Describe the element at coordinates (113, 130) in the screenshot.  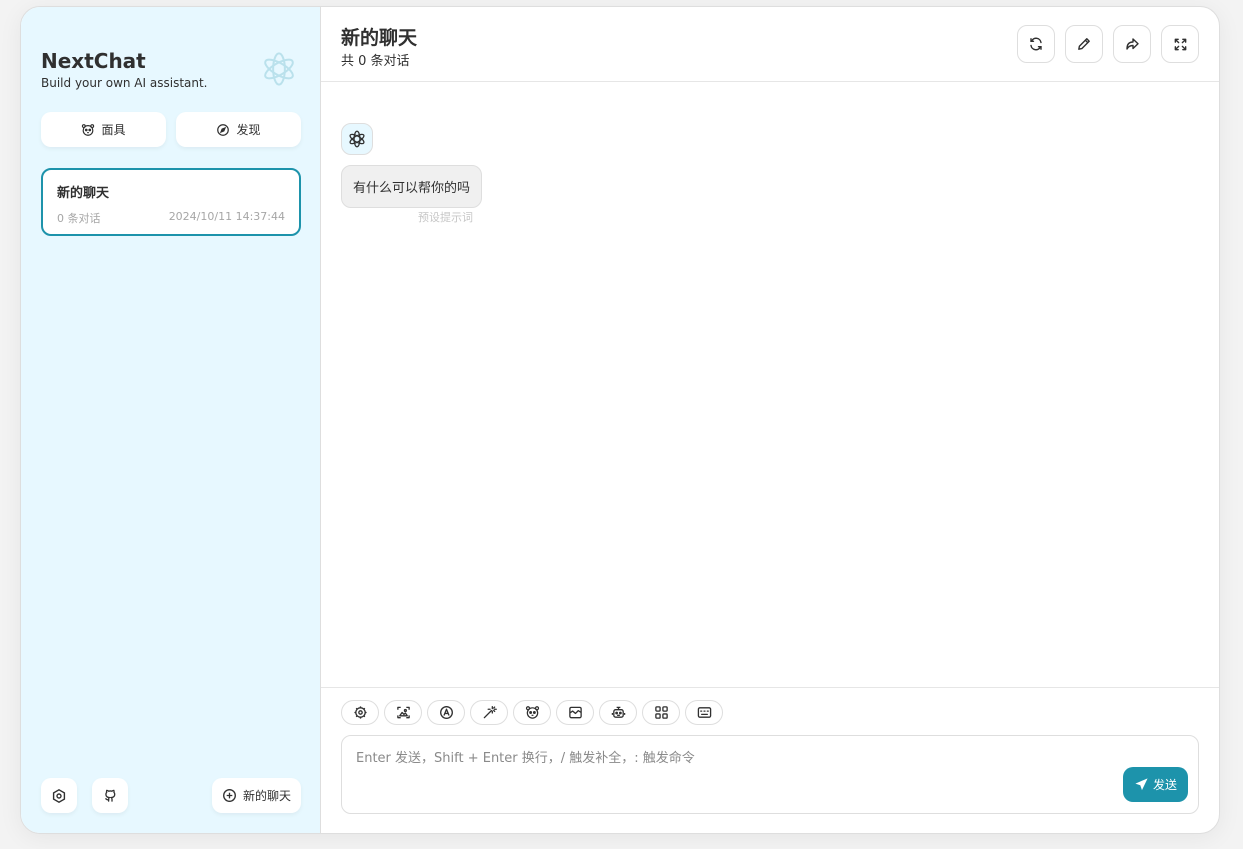
I see `mask-button-label: 面具` at that location.